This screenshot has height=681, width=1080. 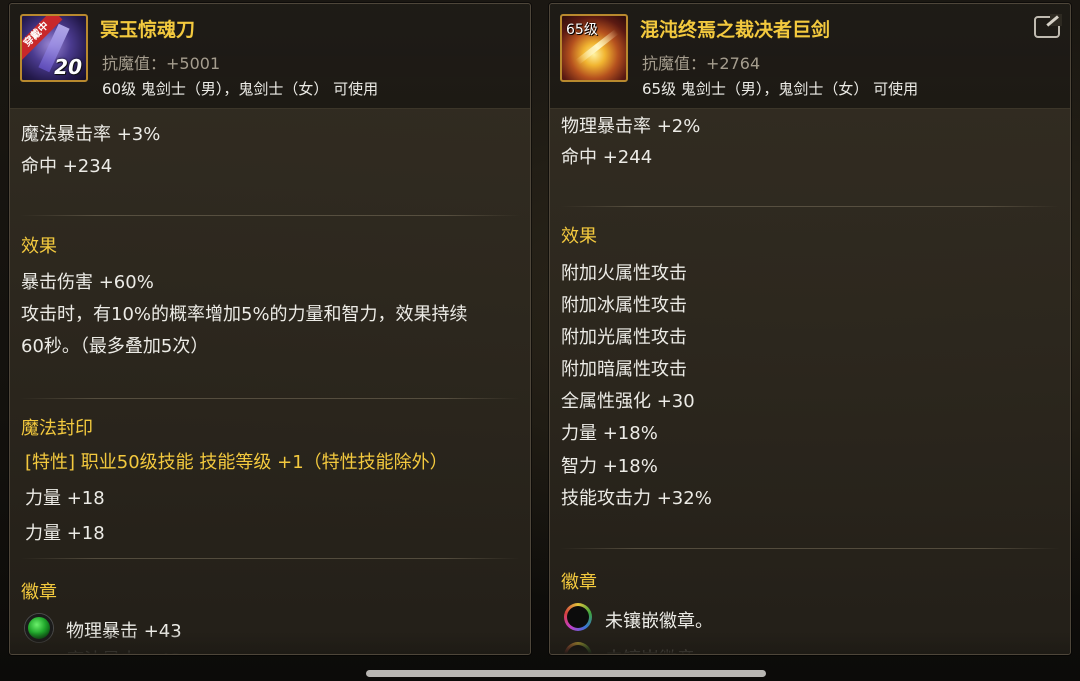 I want to click on greatsword-item-icon: 65级, so click(x=594, y=48).